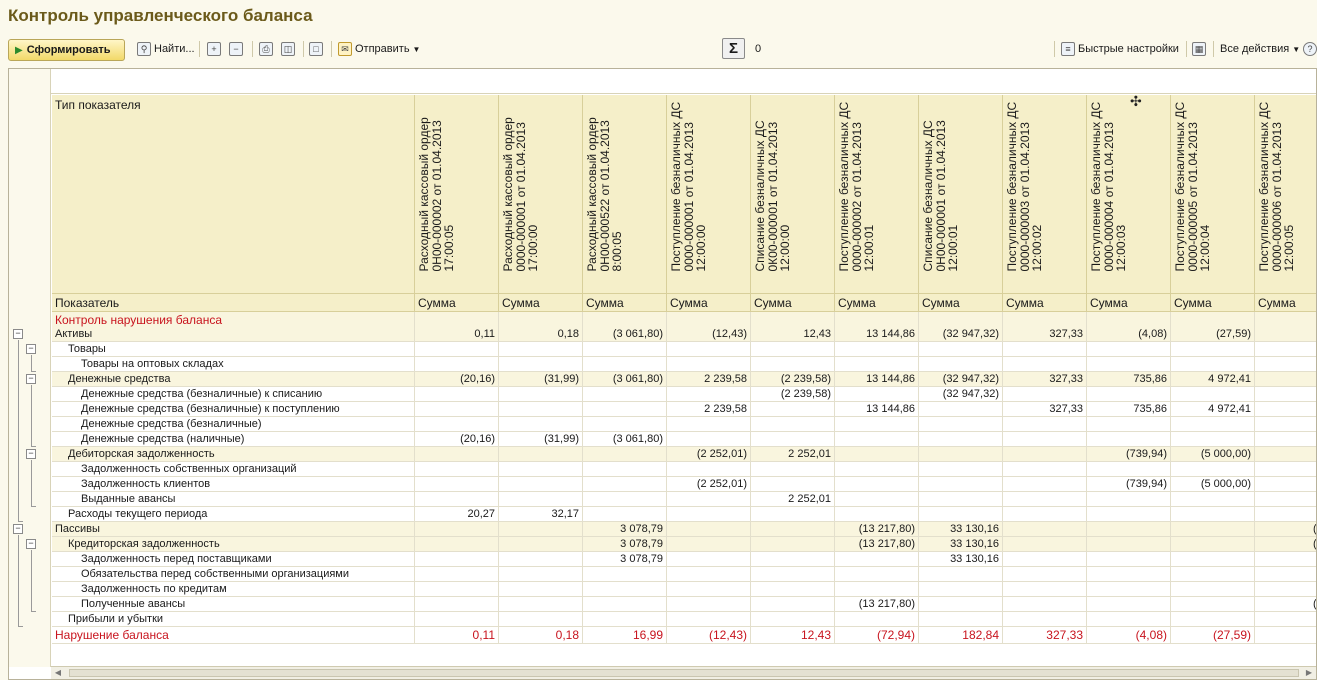 This screenshot has width=1317, height=680. What do you see at coordinates (289, 49) in the screenshot?
I see `preview-button: ◫` at bounding box center [289, 49].